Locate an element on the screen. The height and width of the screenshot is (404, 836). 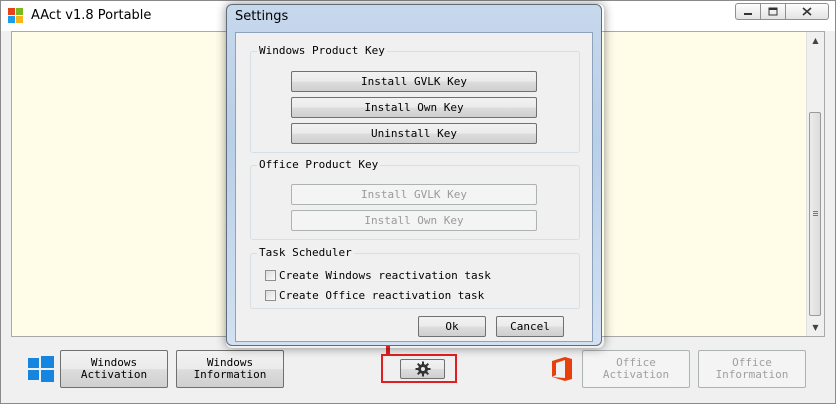
group-label: Task Scheduler is located at coordinates (305, 252).